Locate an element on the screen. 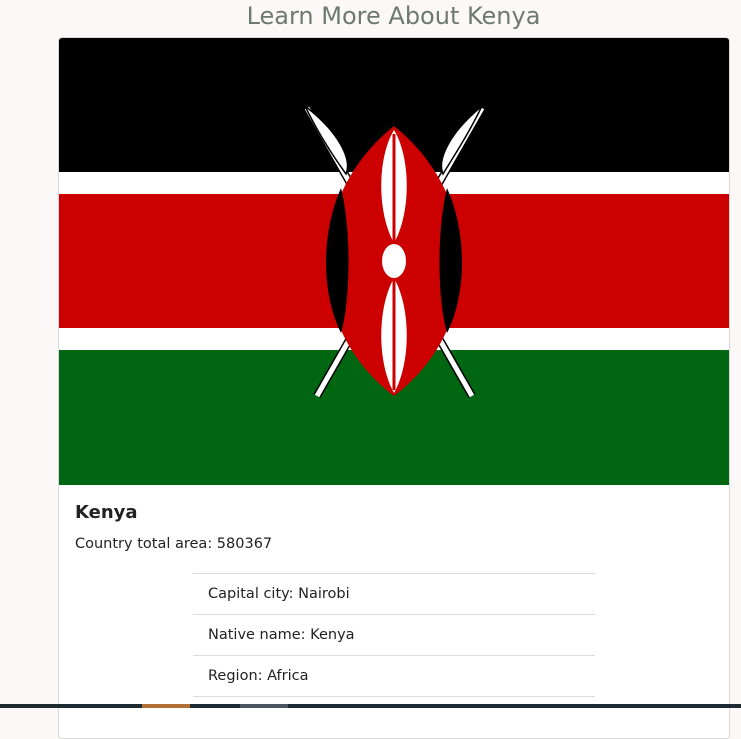  country-total-area: Country total area: 580367 is located at coordinates (174, 544).